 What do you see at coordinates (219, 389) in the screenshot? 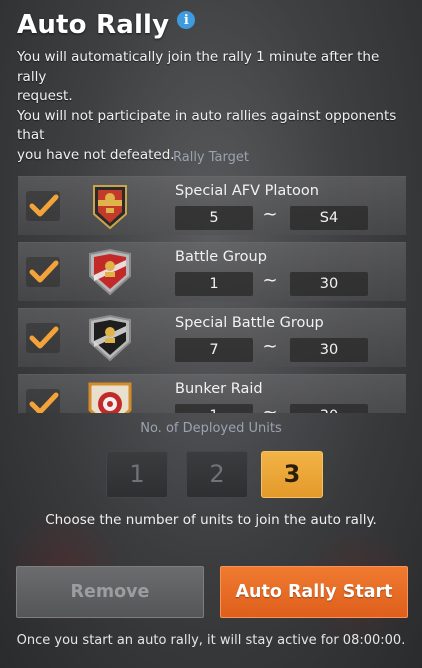
I see `target-name: Bunker Raid` at bounding box center [219, 389].